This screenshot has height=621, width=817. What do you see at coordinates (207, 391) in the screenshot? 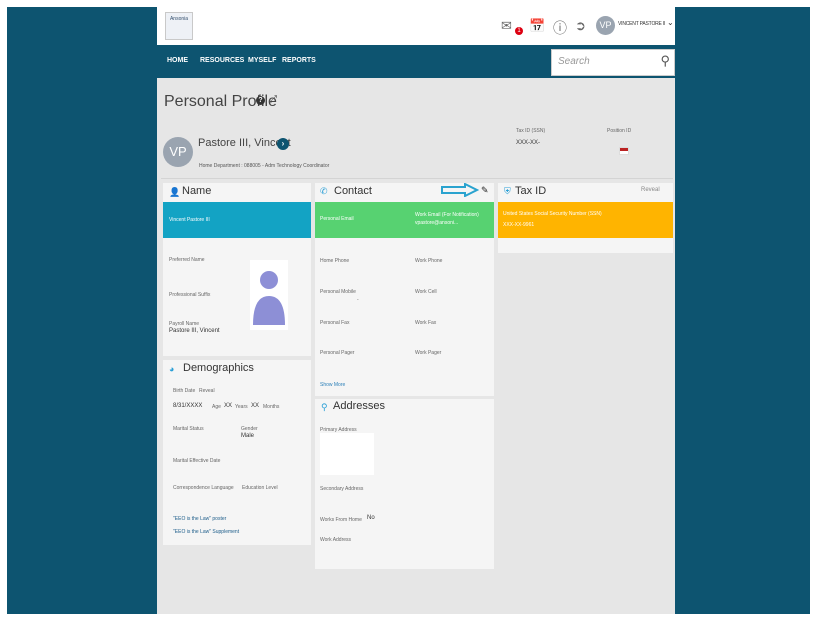
I see `birth-date-reveal: Reveal` at bounding box center [207, 391].